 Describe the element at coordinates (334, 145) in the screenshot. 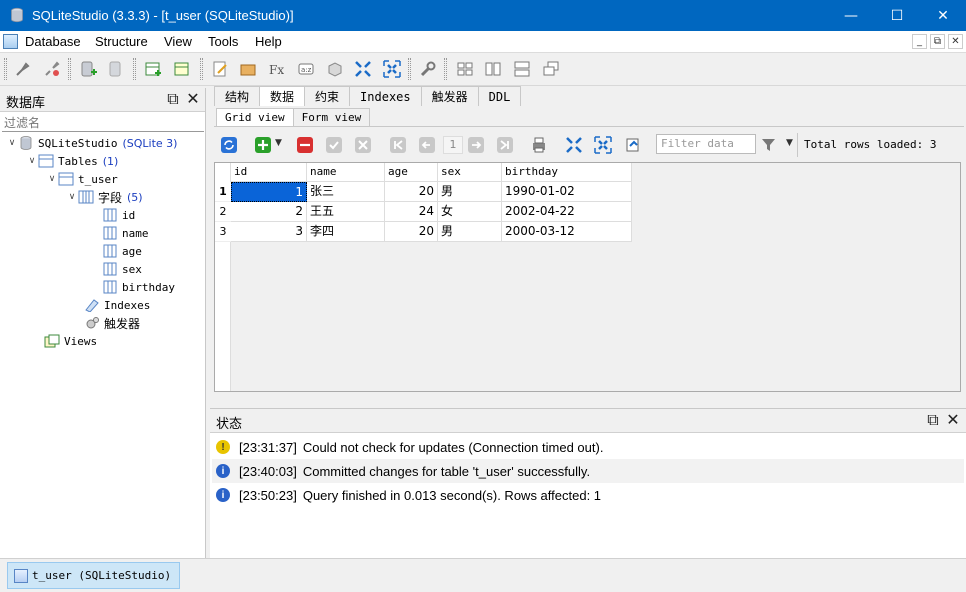

I see `commit-icon` at that location.